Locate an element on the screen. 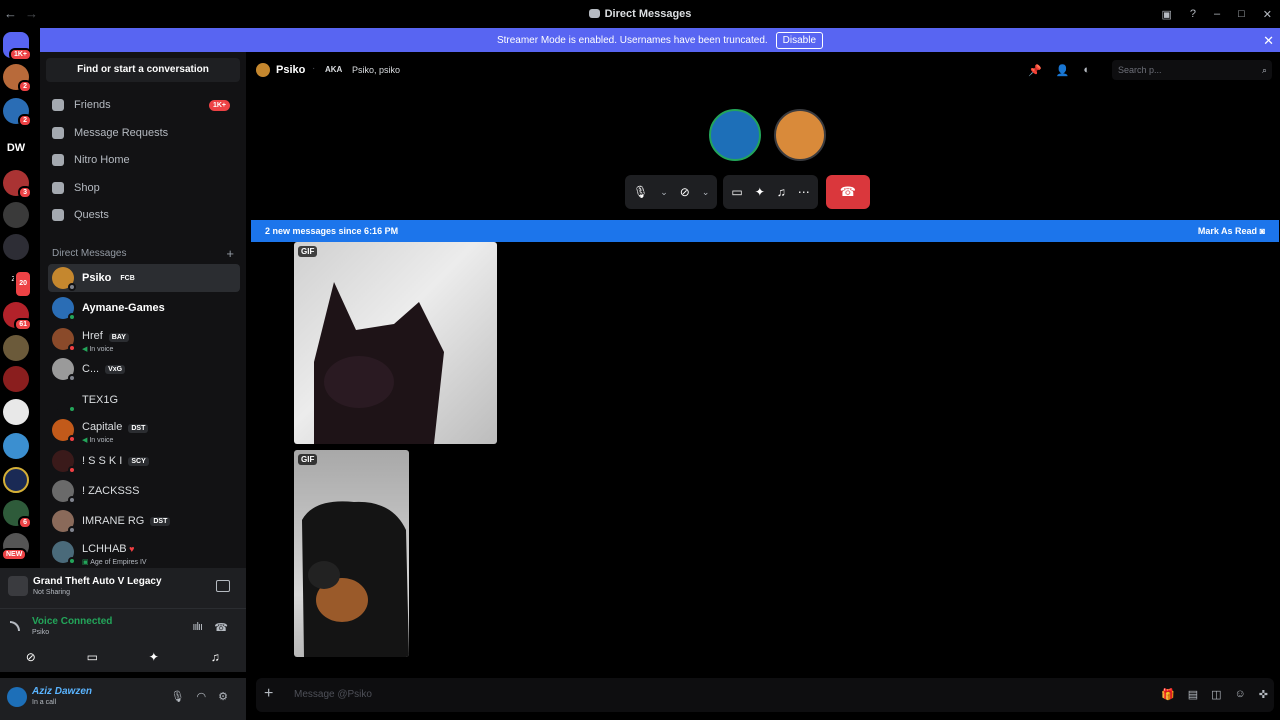 The image size is (1280, 720). dm-item: Psiko FCB is located at coordinates (144, 278).